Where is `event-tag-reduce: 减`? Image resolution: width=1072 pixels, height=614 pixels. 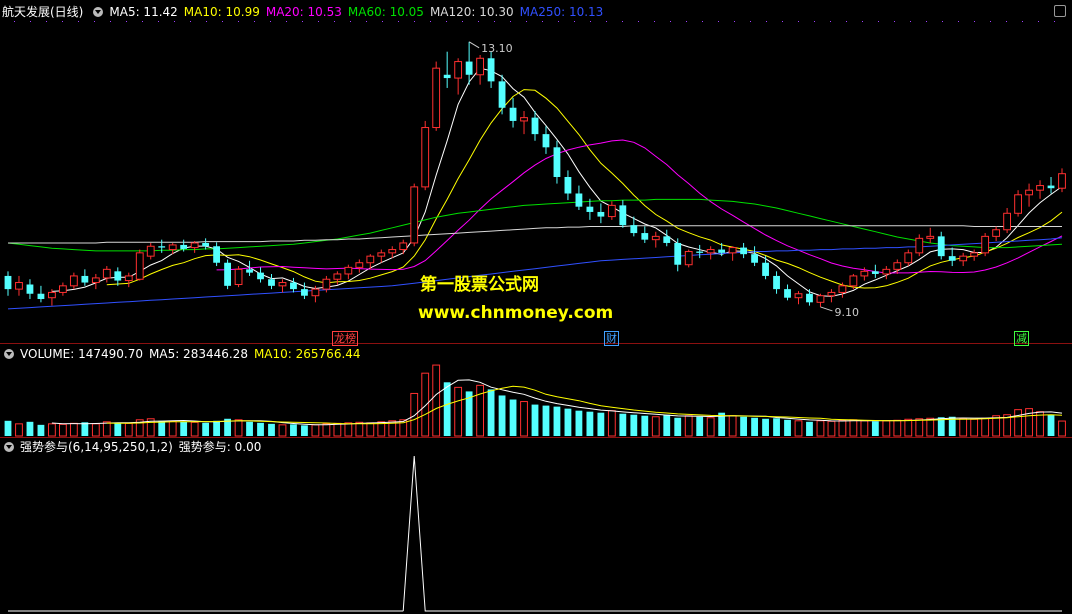 event-tag-reduce: 减 is located at coordinates (1021, 338).